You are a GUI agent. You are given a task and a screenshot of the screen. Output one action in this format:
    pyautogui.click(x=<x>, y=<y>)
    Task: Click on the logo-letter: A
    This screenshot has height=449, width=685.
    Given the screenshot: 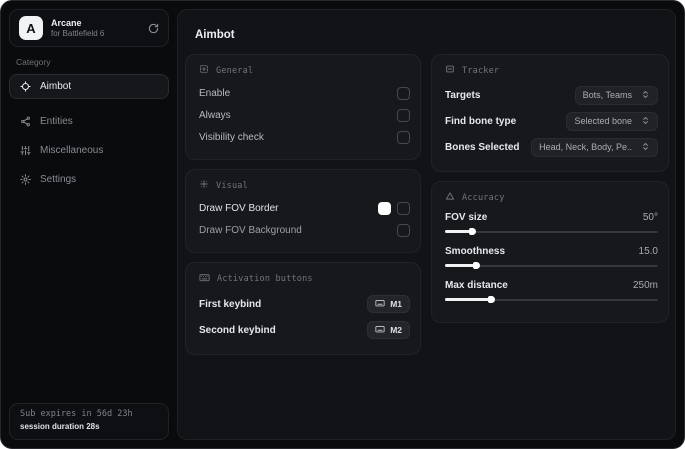 What is the action you would take?
    pyautogui.click(x=31, y=28)
    